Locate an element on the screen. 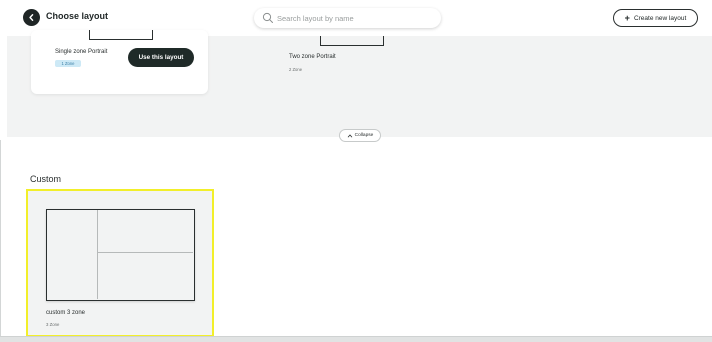 Image resolution: width=712 pixels, height=342 pixels. section-title-custom: Custom is located at coordinates (46, 179).